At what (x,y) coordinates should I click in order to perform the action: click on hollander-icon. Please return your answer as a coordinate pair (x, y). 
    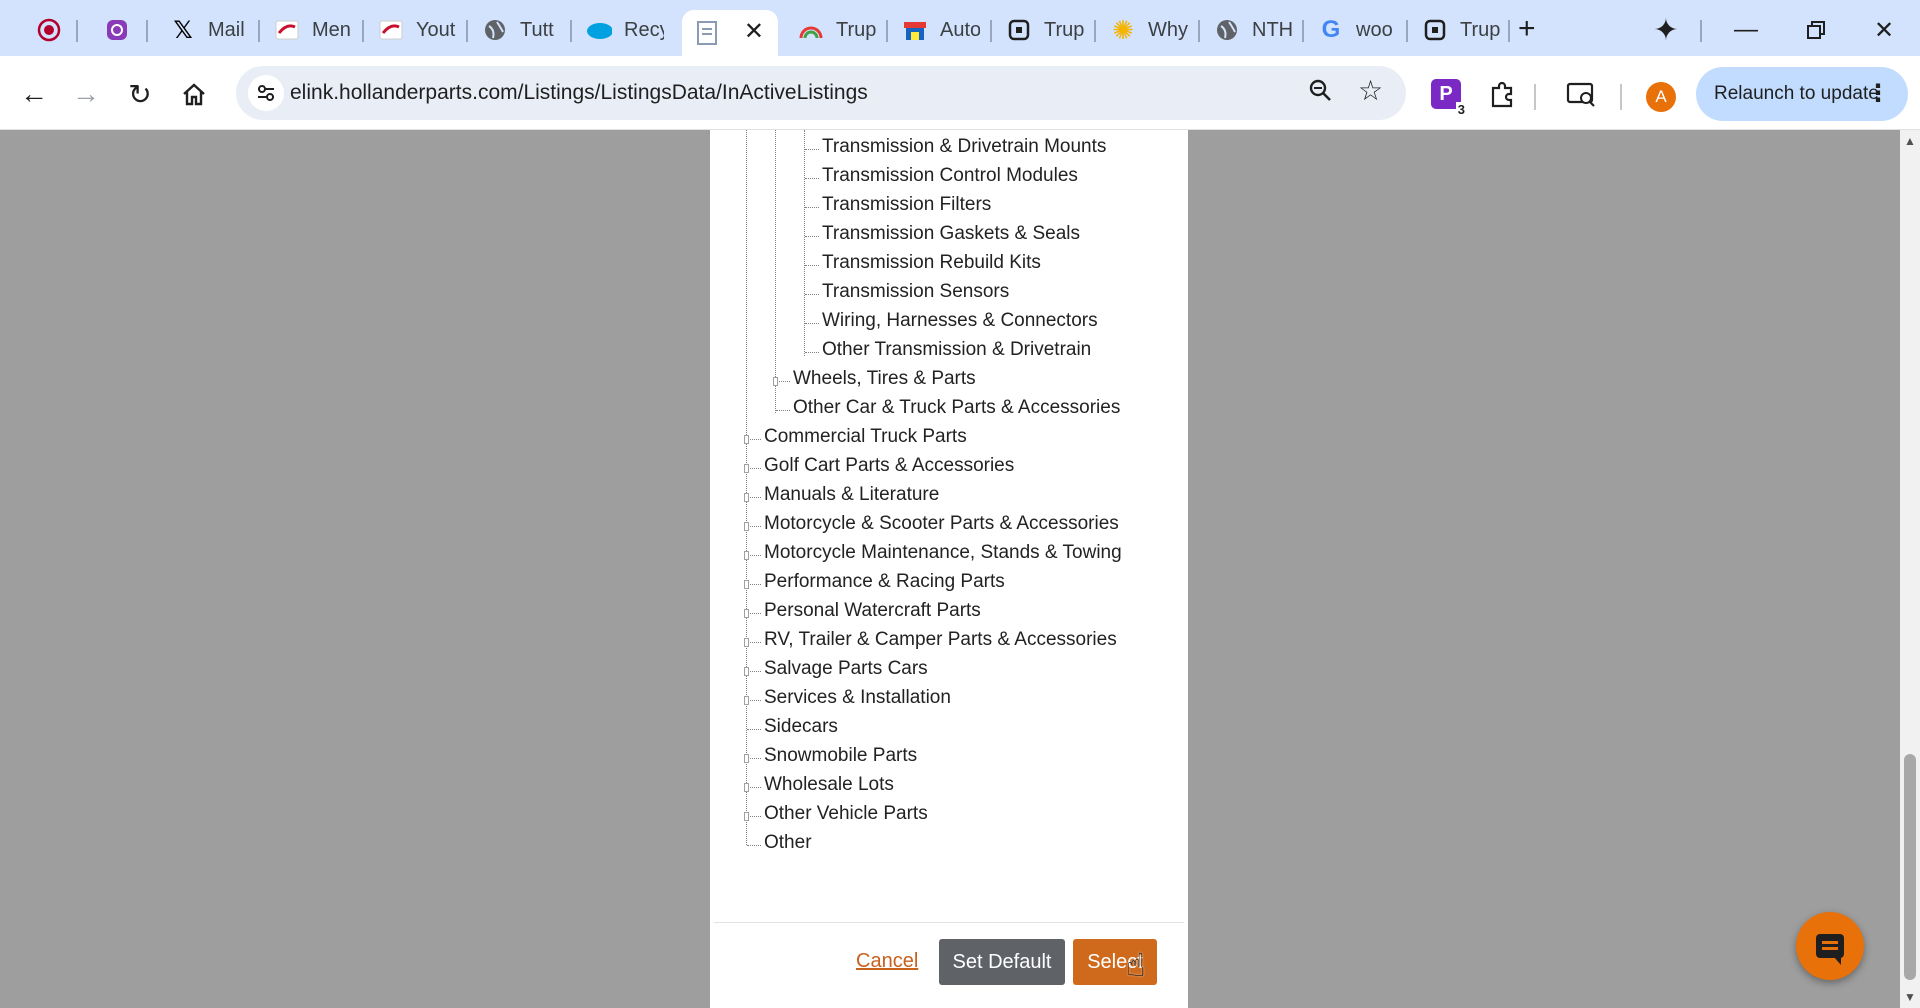
    Looking at the image, I should click on (391, 30).